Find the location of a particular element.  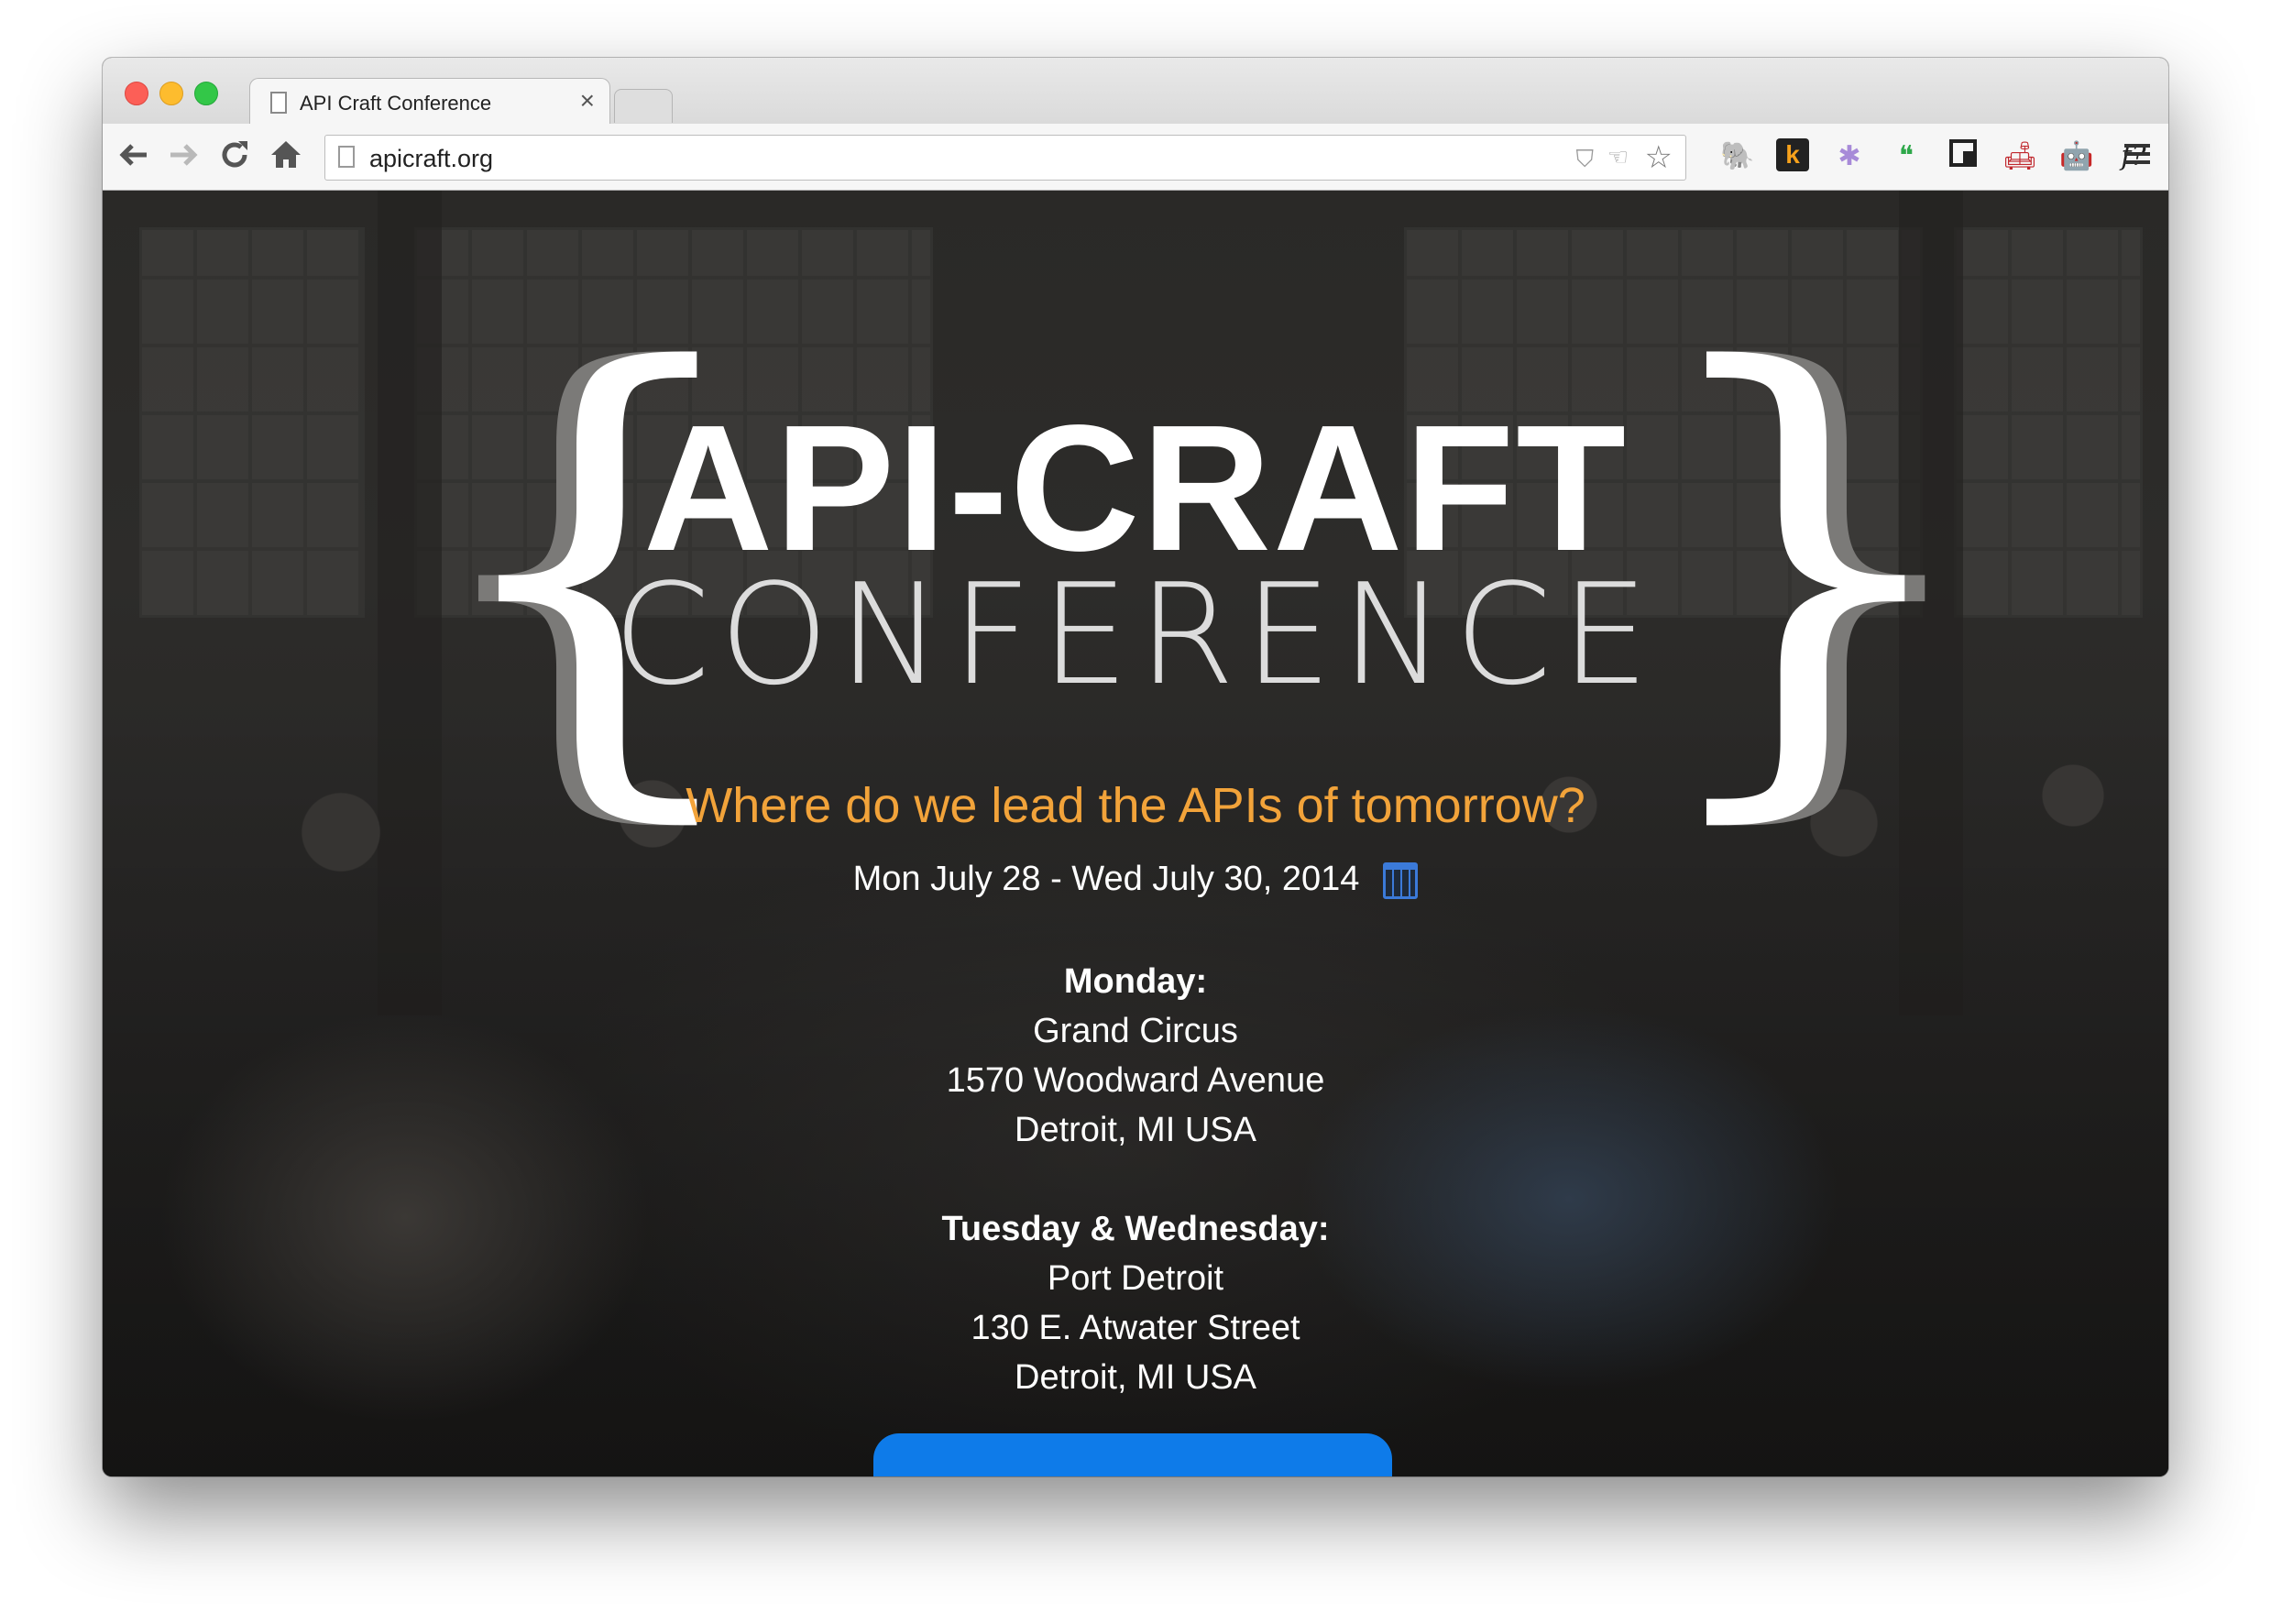

event-dates: Mon July 28 - Wed July 30, 2014 is located at coordinates (1135, 879).